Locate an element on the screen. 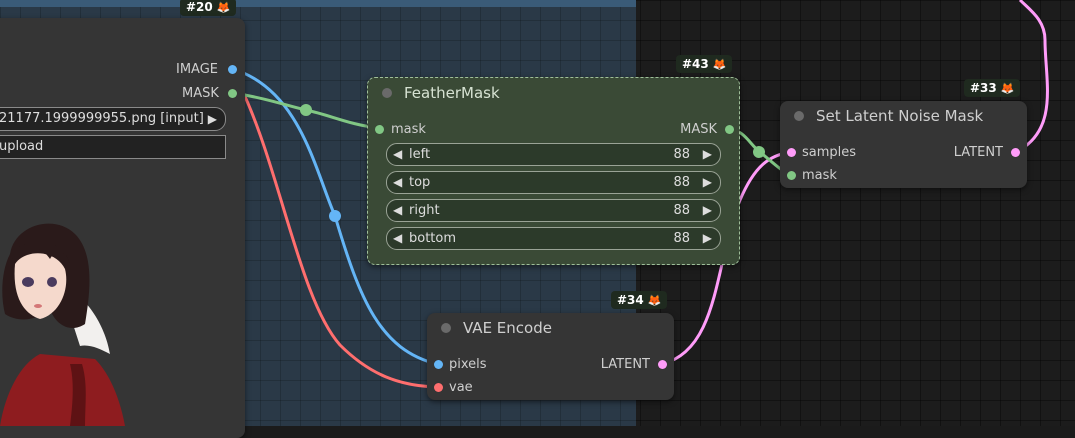 This screenshot has width=1075, height=438. image-preview is located at coordinates (62, 324).